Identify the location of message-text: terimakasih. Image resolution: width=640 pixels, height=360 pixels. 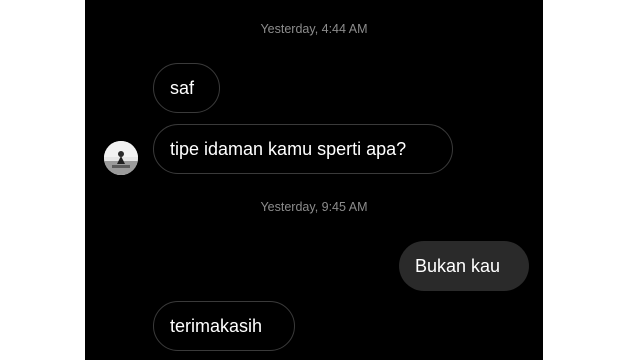
(216, 325).